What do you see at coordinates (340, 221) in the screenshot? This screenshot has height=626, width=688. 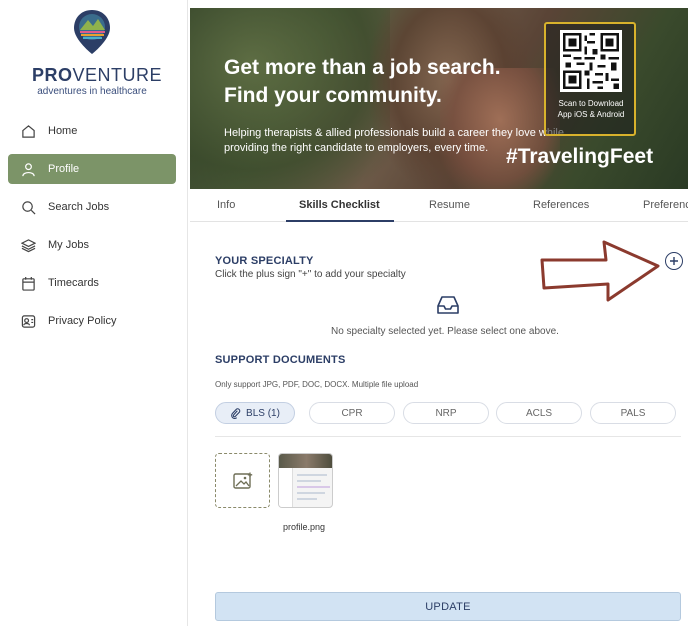 I see `active-tab-indicator` at bounding box center [340, 221].